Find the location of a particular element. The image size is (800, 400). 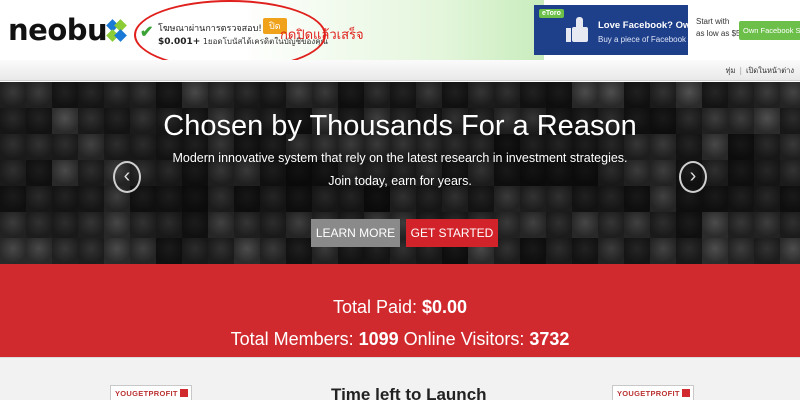

logo: neobu is located at coordinates (68, 30).